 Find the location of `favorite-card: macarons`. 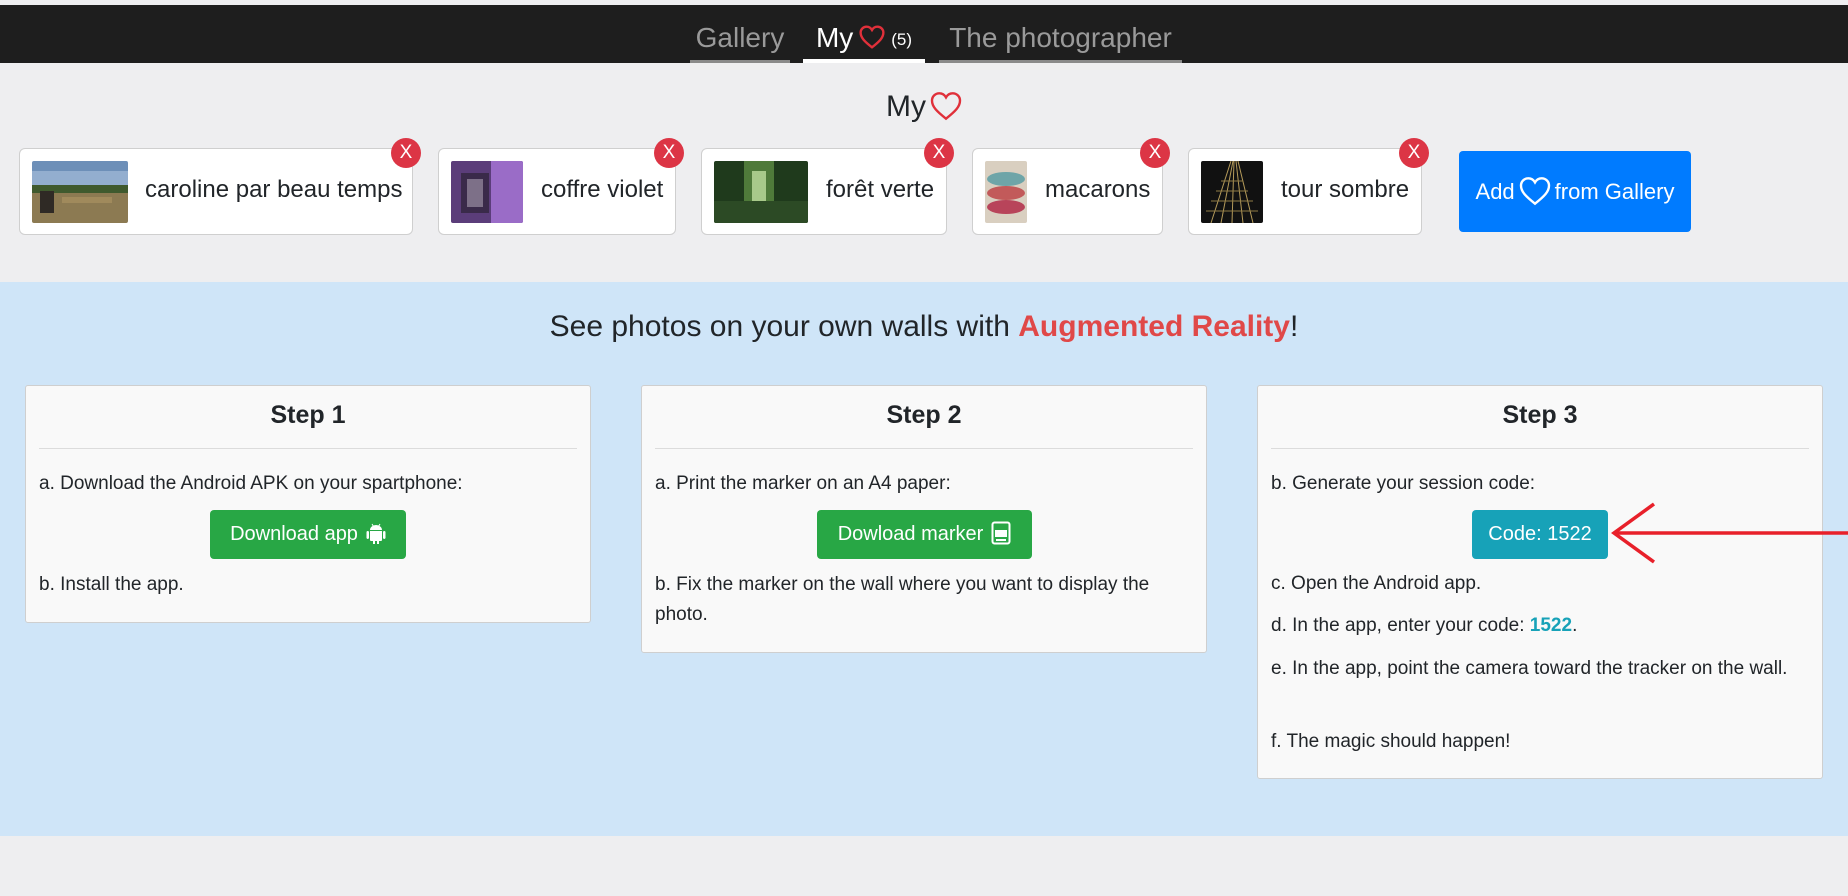

favorite-card: macarons is located at coordinates (1067, 191).